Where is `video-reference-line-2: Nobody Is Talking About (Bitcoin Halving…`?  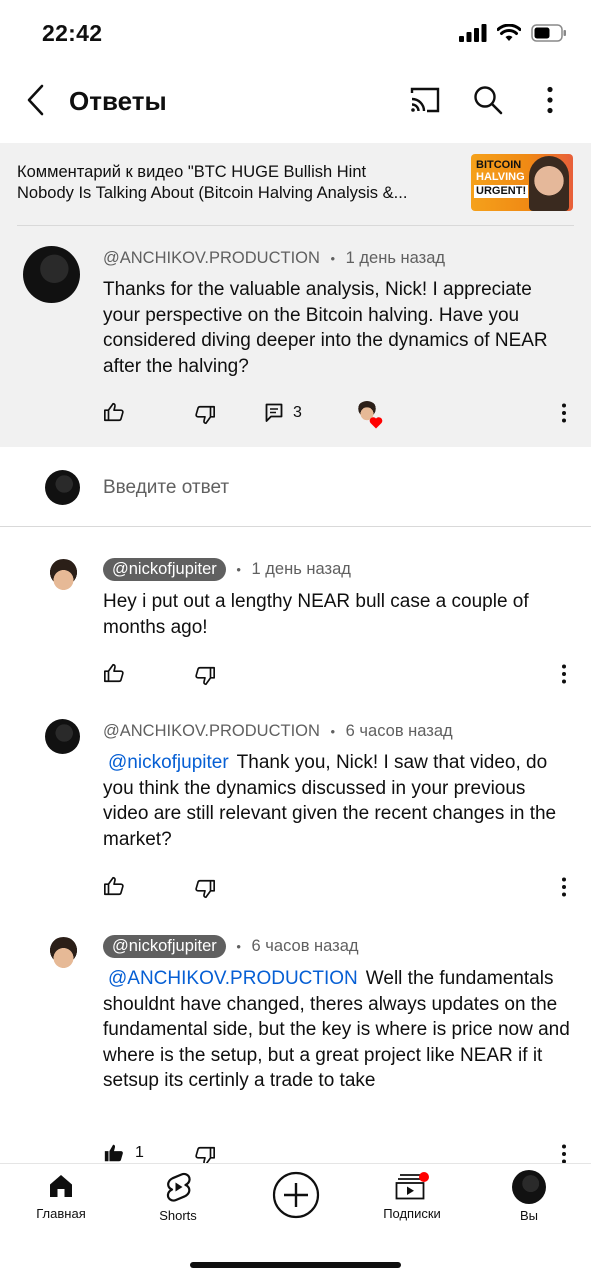
video-reference-line-2: Nobody Is Talking About (Bitcoin Halving… is located at coordinates (212, 193).